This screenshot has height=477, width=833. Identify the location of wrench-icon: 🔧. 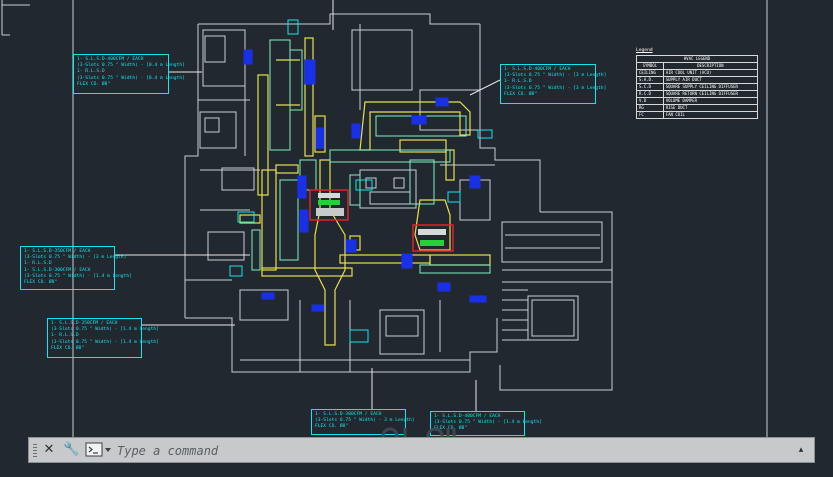
(71, 450).